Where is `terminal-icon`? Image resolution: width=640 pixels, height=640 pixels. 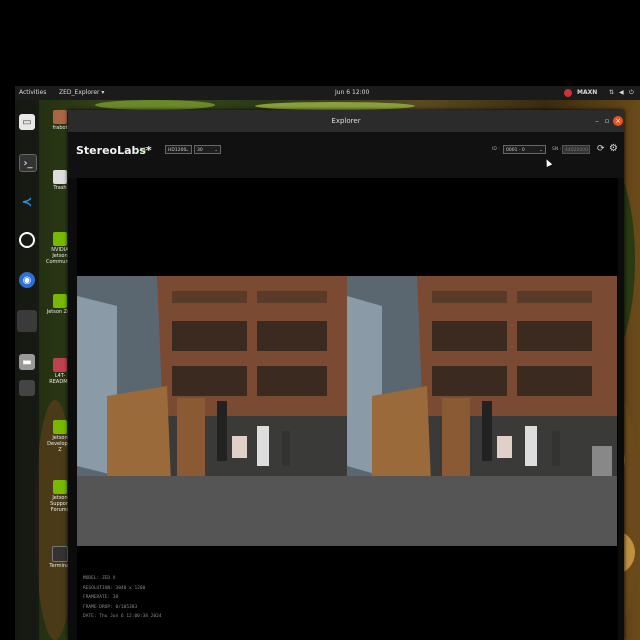
terminal-icon is located at coordinates (60, 554).